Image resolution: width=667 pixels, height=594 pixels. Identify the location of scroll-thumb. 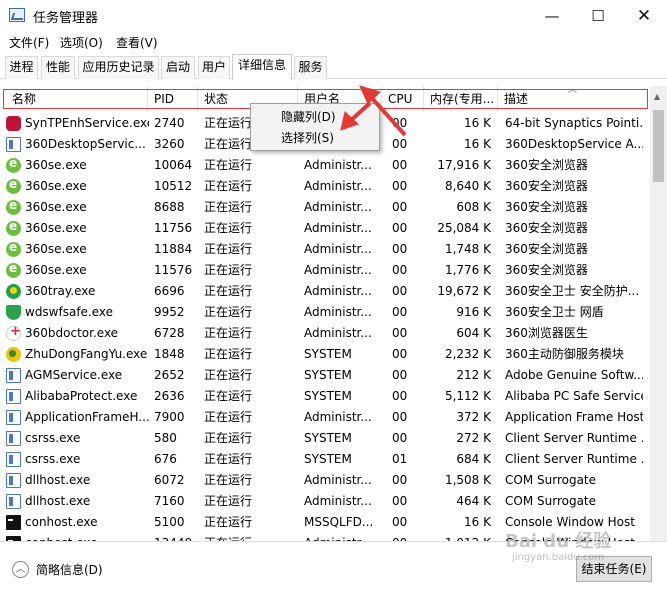
(658, 146).